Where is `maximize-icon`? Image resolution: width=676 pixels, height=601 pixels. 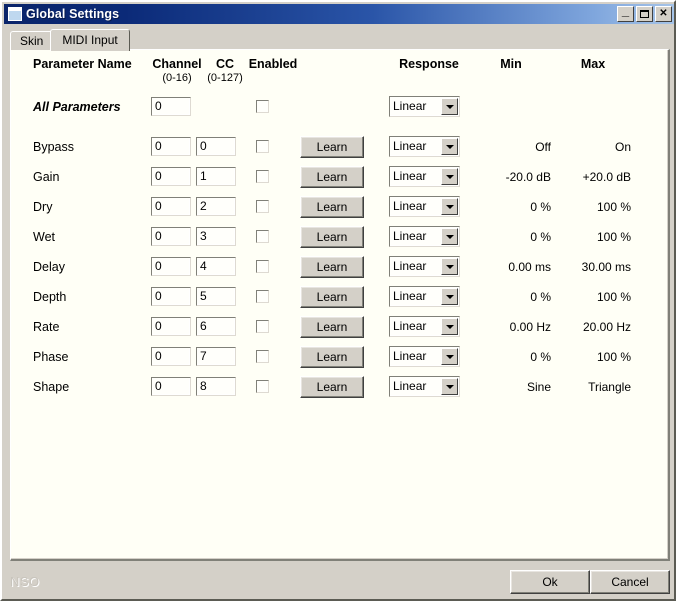 maximize-icon is located at coordinates (644, 14).